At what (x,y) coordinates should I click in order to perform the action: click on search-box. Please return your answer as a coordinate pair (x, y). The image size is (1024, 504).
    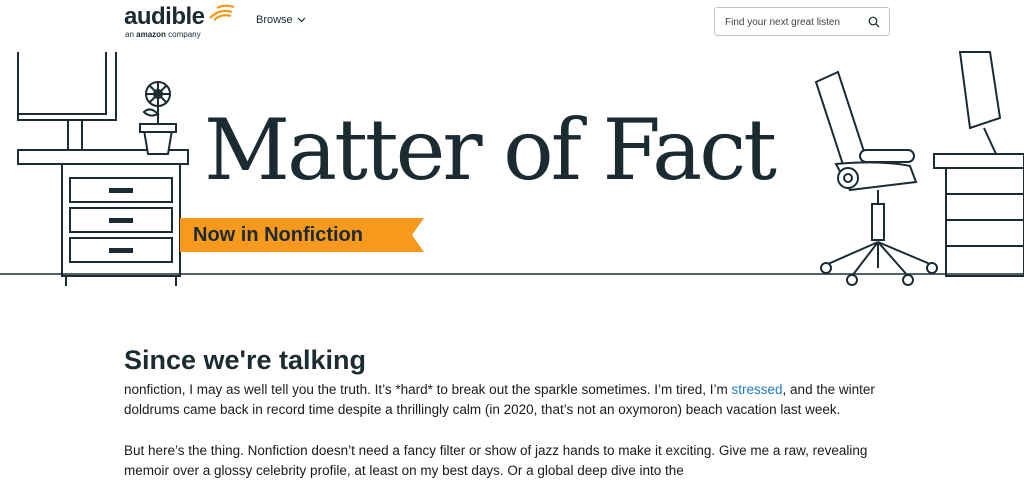
    Looking at the image, I should click on (802, 21).